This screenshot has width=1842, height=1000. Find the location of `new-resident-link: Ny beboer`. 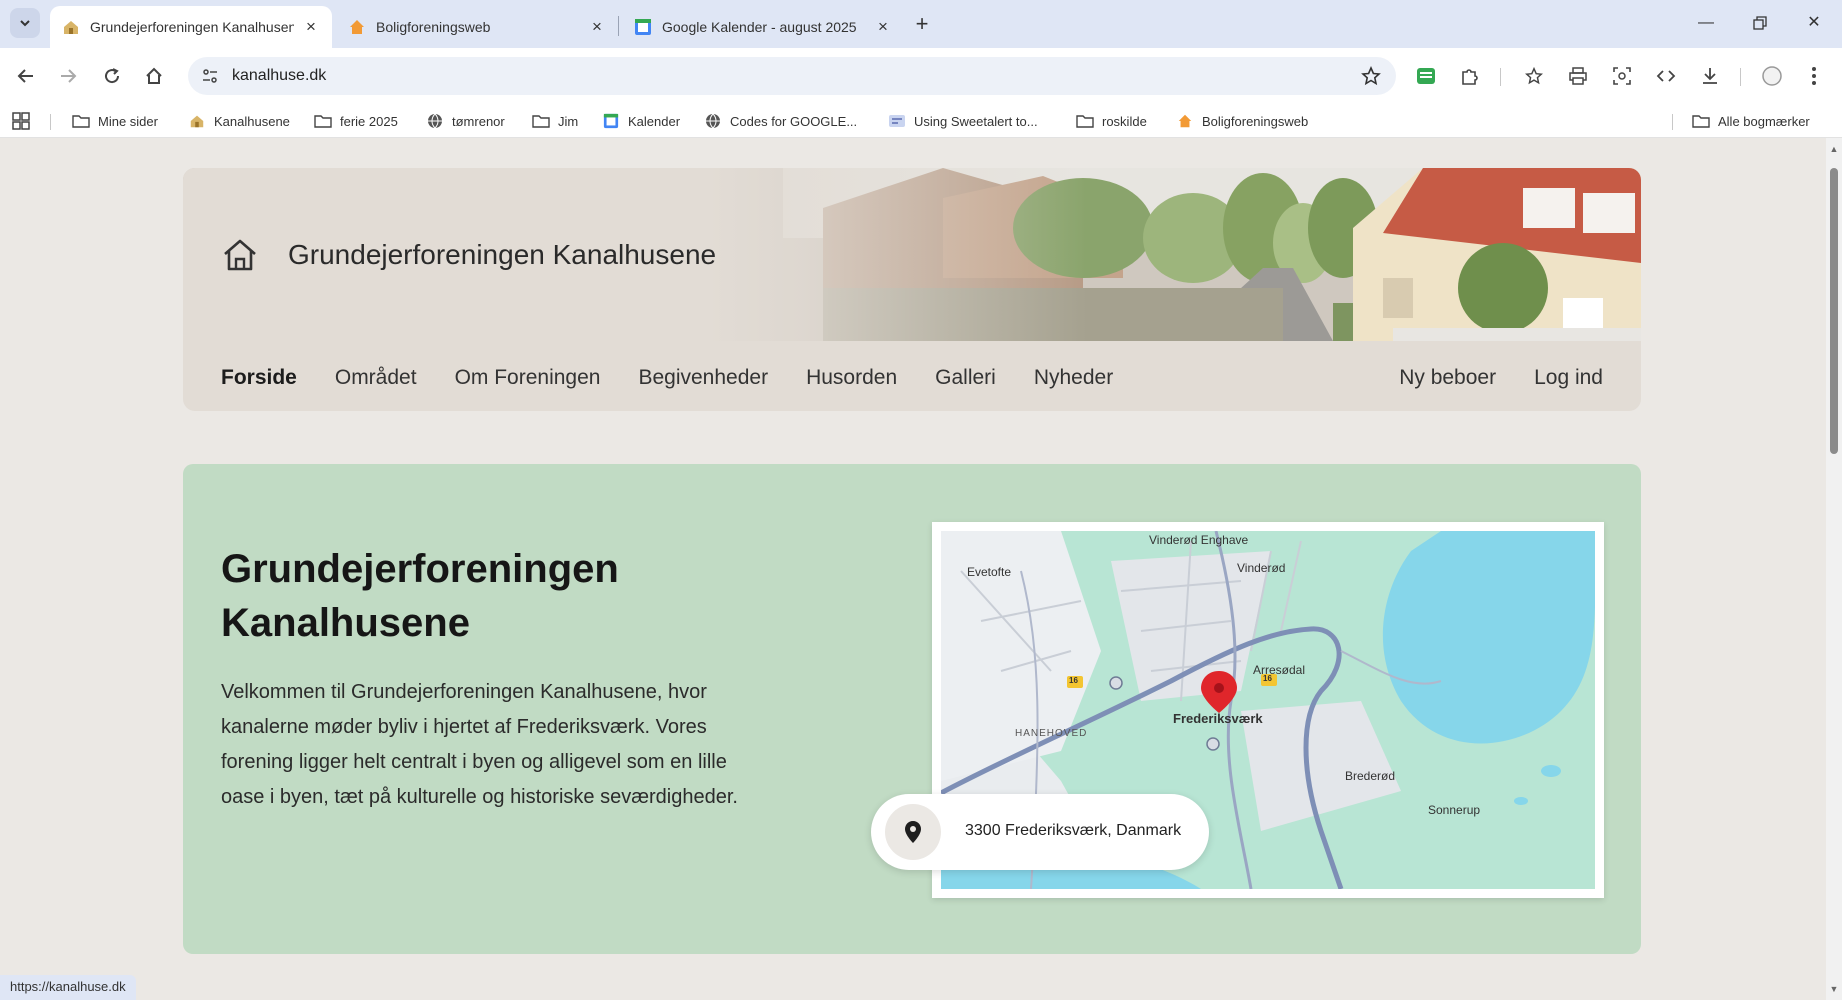

new-resident-link: Ny beboer is located at coordinates (1447, 378).